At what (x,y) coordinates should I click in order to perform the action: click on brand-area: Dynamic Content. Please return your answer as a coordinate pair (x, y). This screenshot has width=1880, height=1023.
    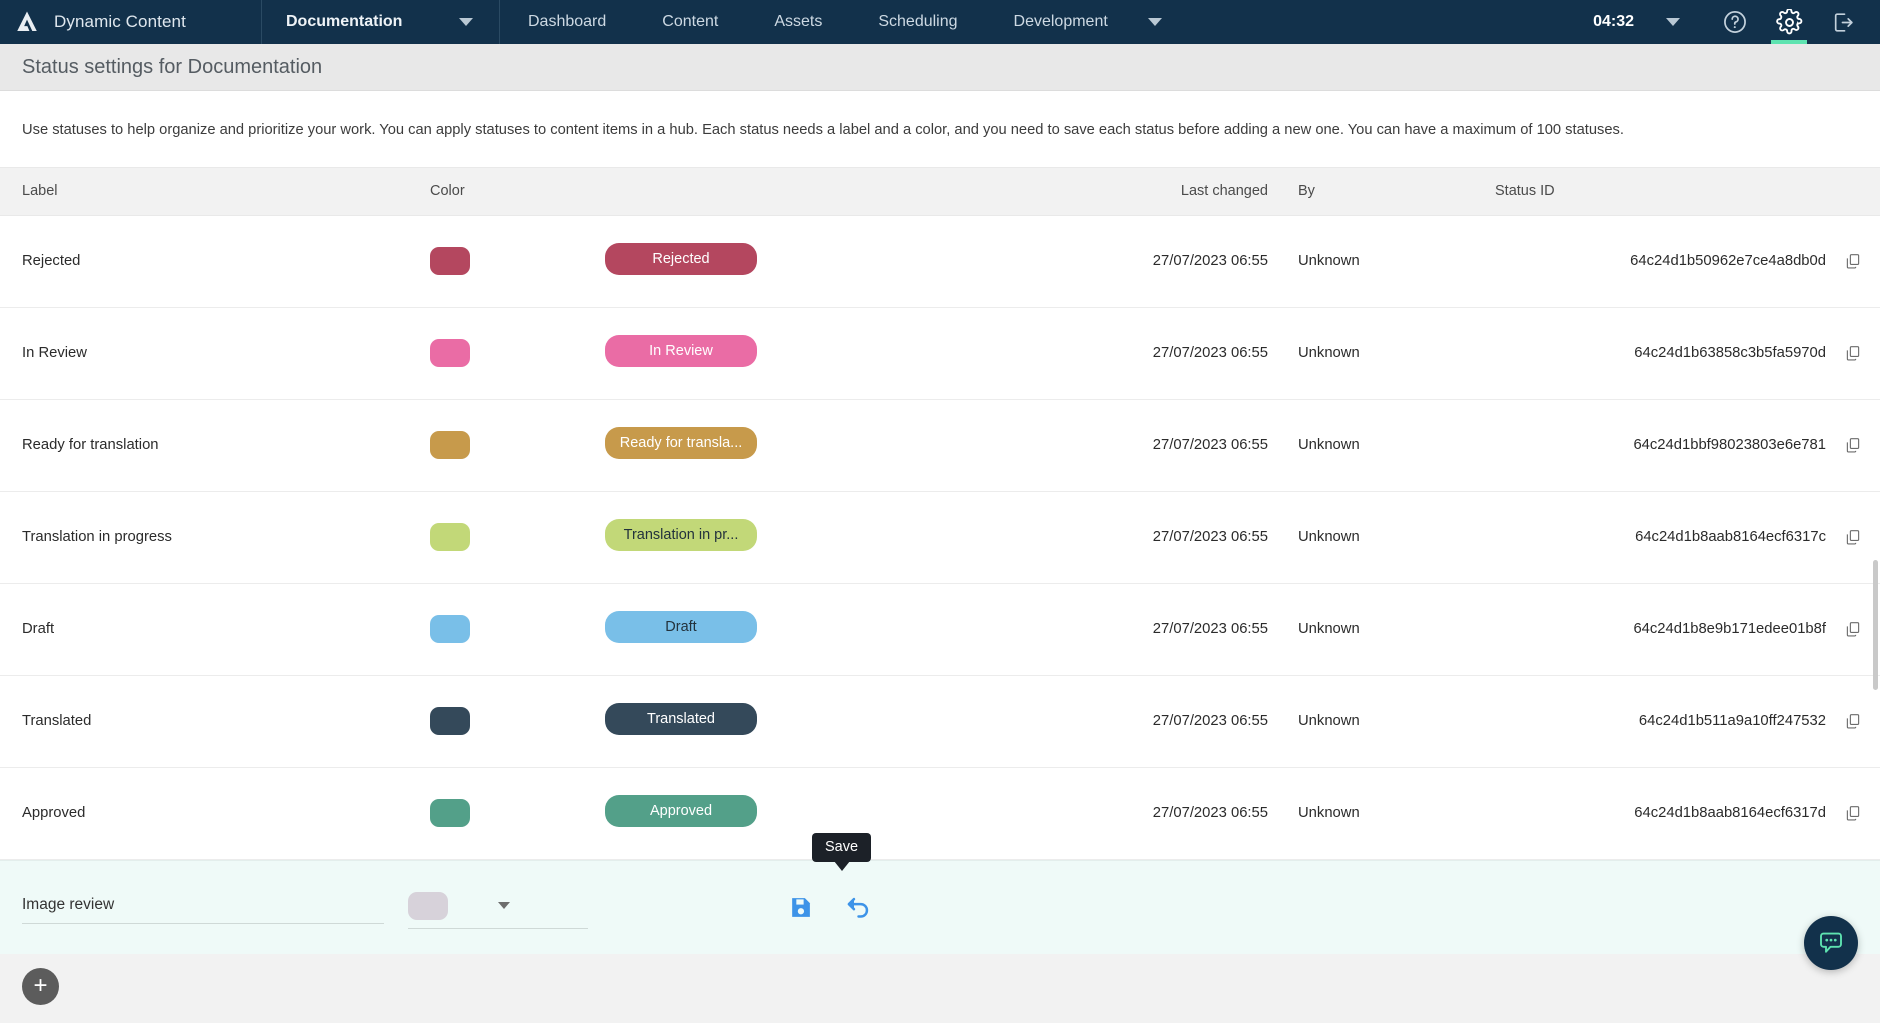
    Looking at the image, I should click on (131, 22).